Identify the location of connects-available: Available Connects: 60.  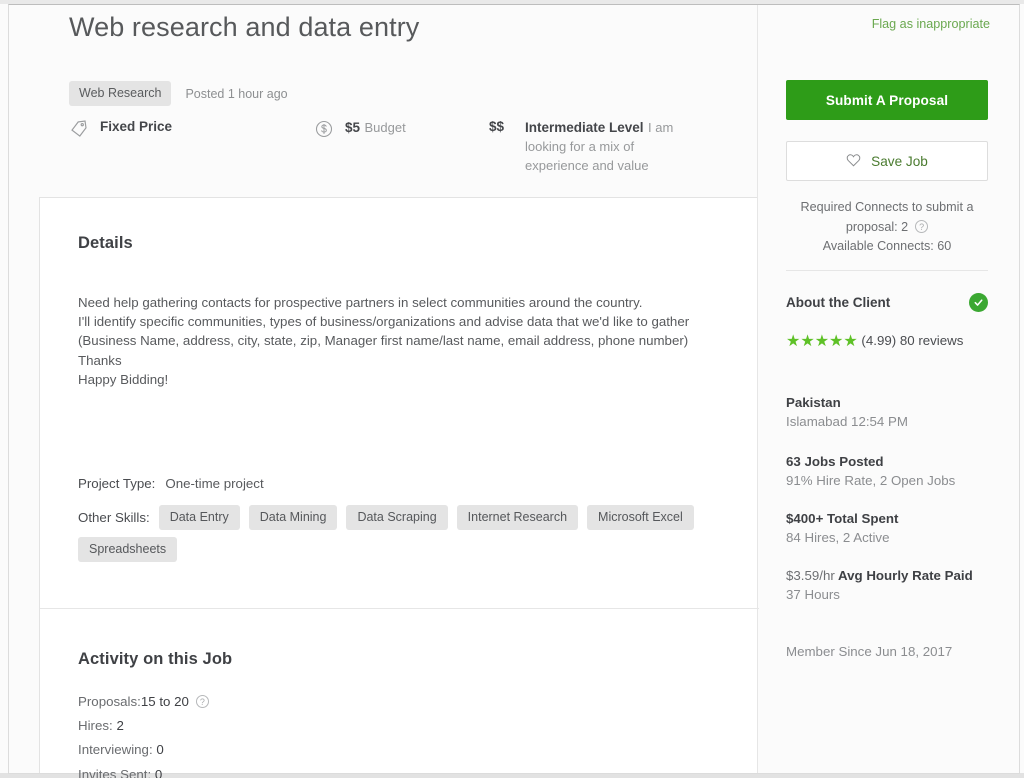
(887, 246).